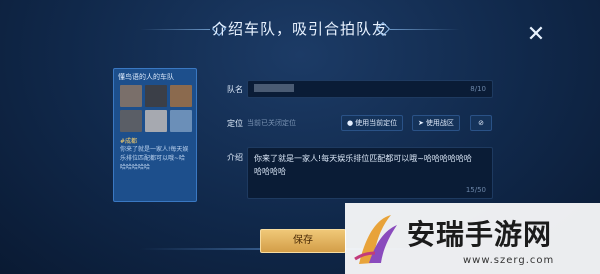 The height and width of the screenshot is (274, 600). I want to click on intro-counter: 15/50, so click(475, 190).